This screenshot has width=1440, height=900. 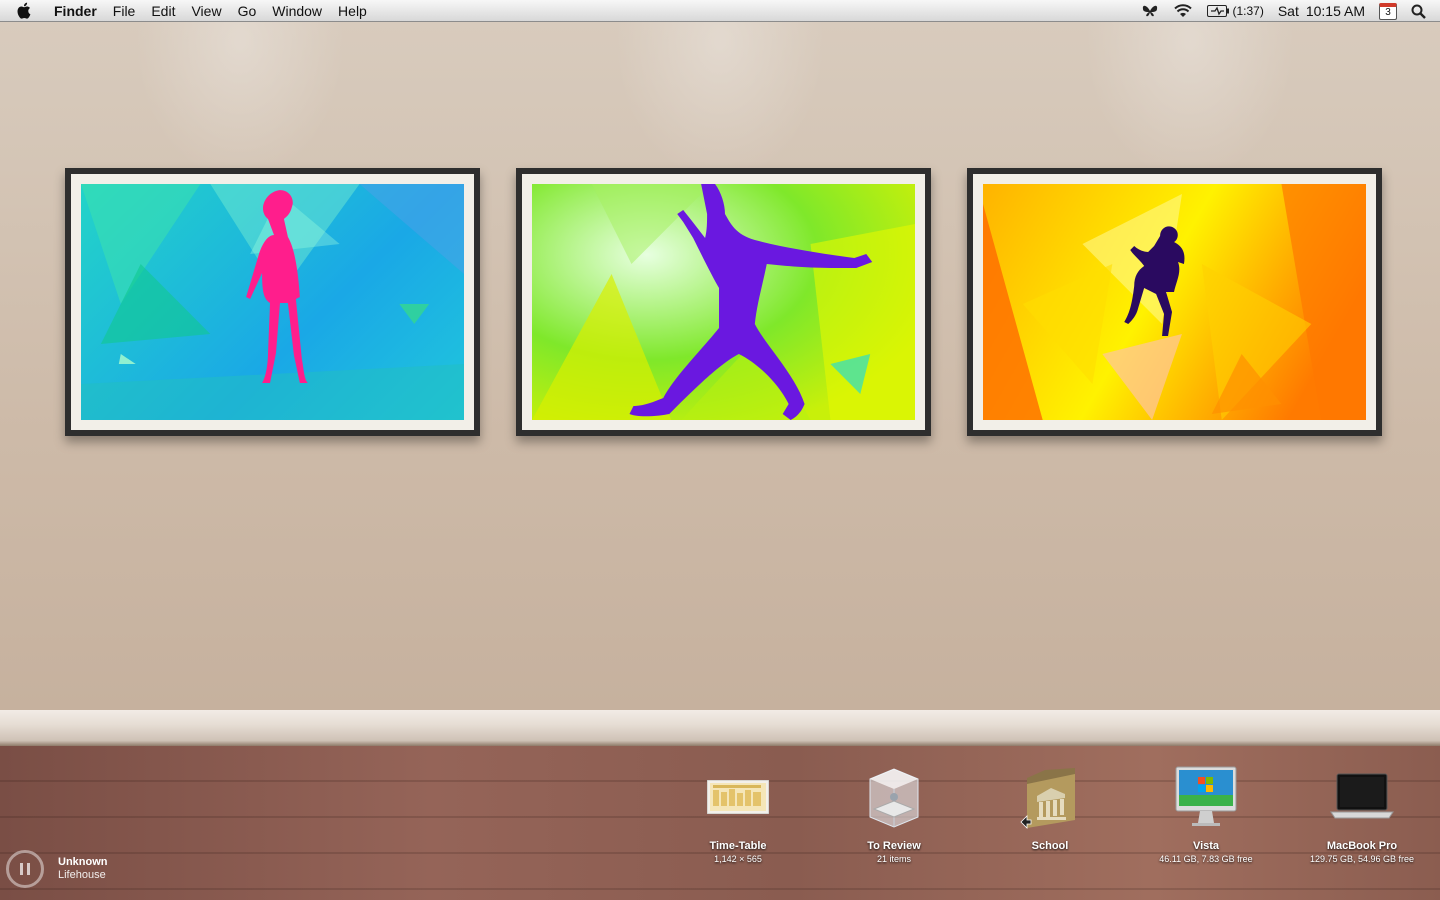 I want to click on dancer-silhouette-pink, so click(x=272, y=302).